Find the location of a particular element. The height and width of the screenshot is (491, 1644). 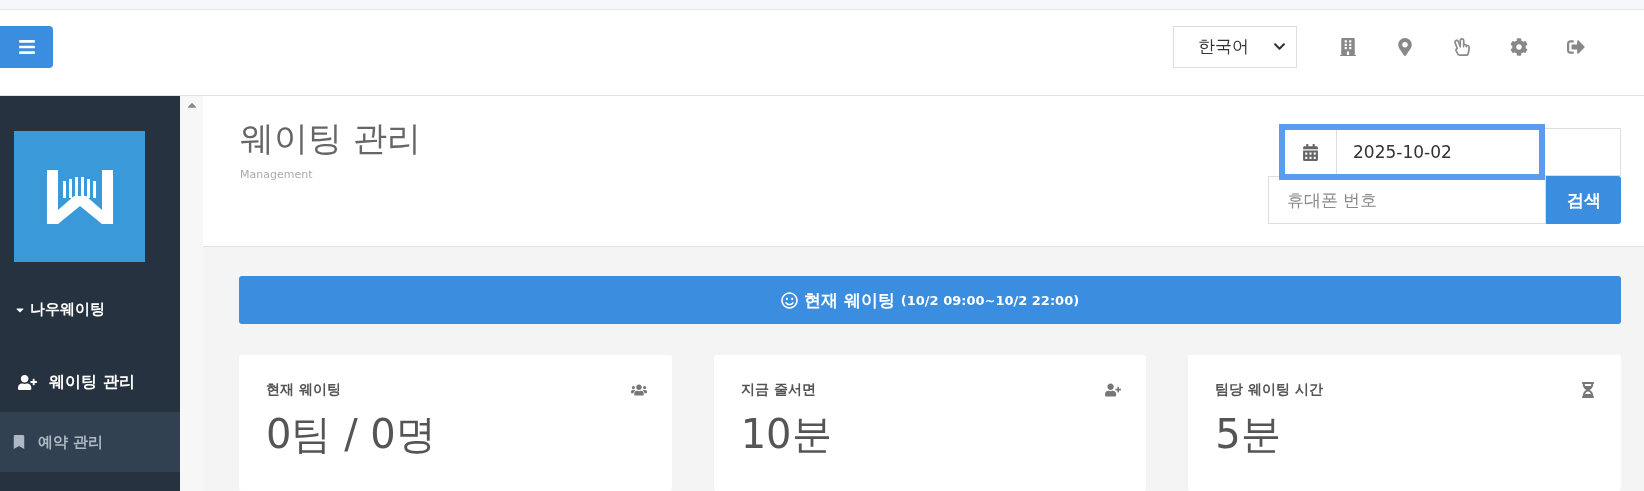

stat-value: 10분 is located at coordinates (786, 434).